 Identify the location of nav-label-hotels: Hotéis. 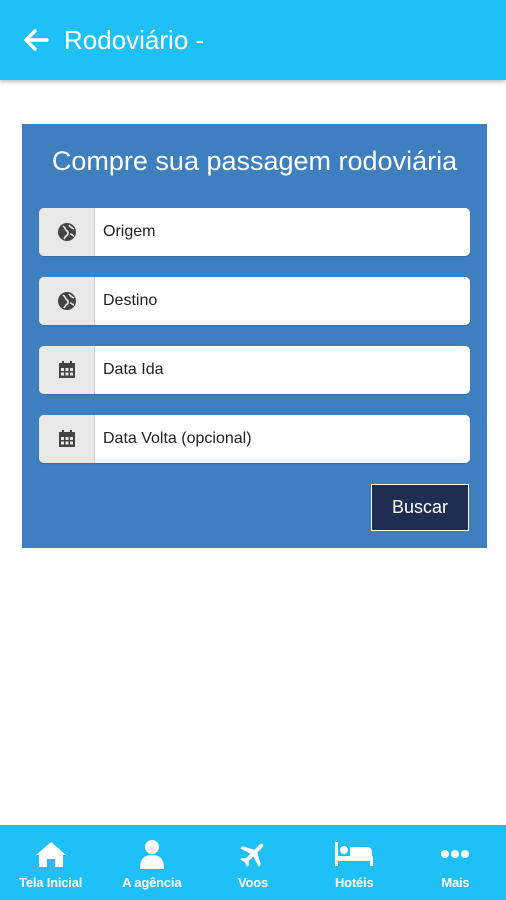
(354, 882).